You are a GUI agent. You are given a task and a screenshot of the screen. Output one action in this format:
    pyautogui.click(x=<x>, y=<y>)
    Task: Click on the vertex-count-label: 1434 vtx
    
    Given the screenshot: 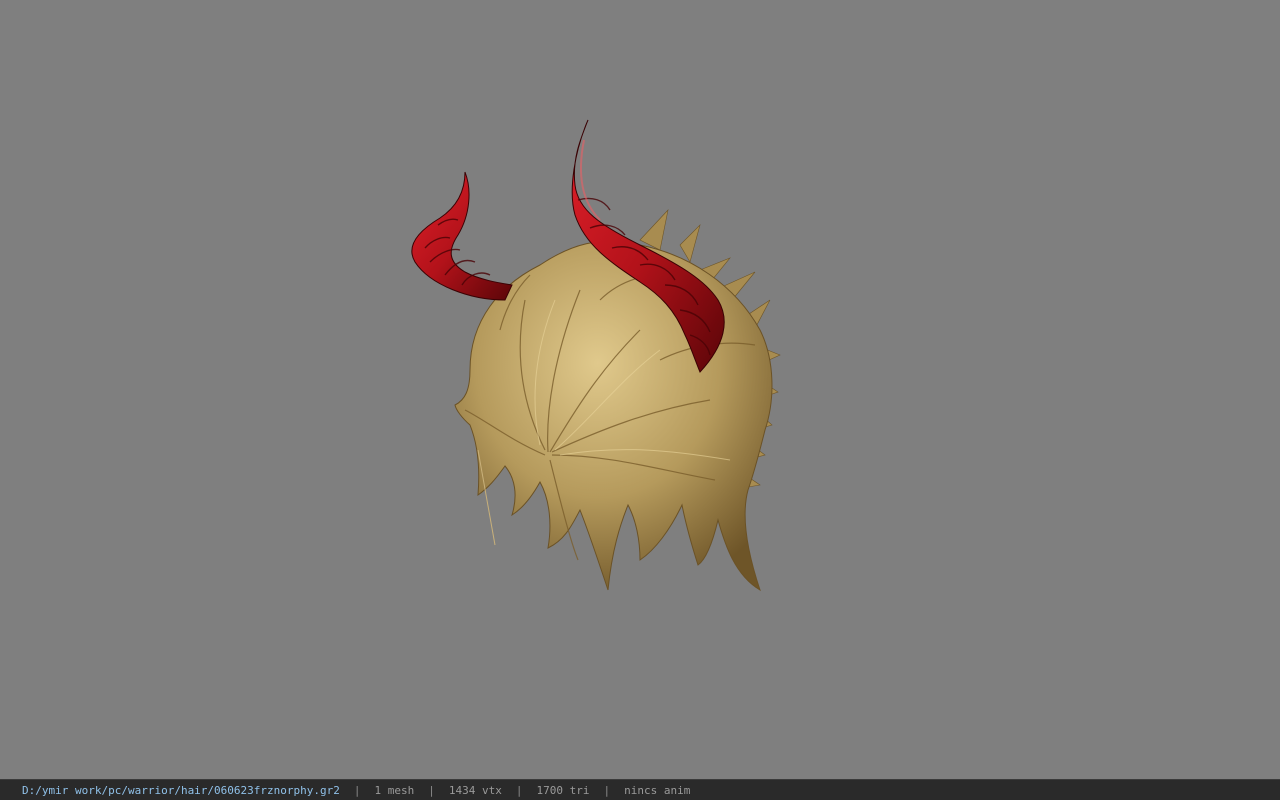 What is the action you would take?
    pyautogui.click(x=475, y=790)
    